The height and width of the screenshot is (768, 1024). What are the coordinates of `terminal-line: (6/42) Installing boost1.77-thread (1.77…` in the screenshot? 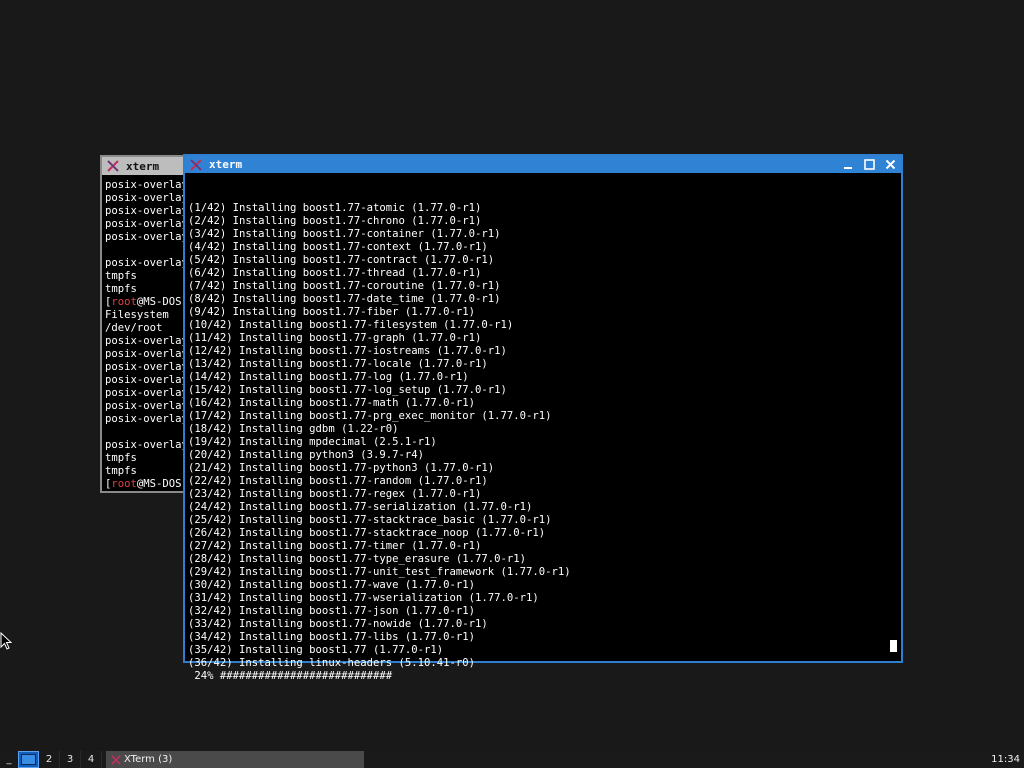 It's located at (335, 273).